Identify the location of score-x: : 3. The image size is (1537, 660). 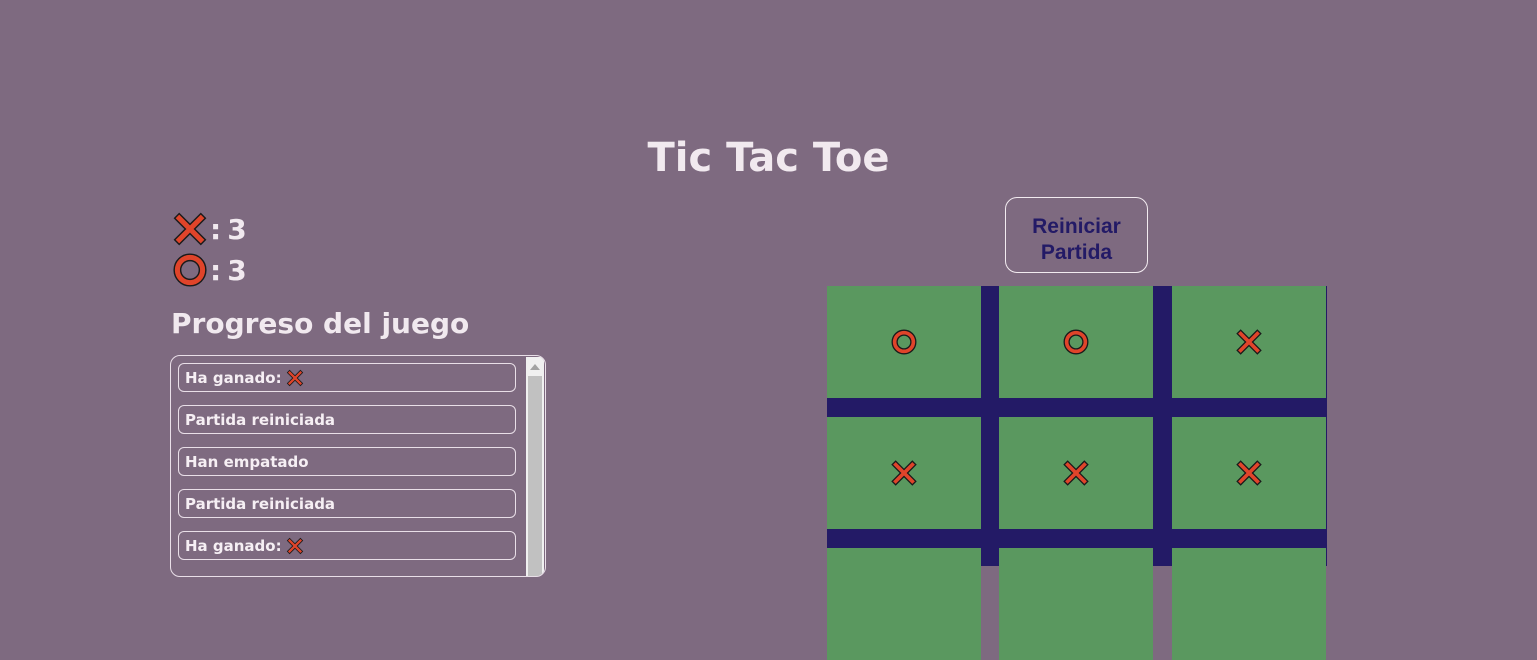
(209, 229).